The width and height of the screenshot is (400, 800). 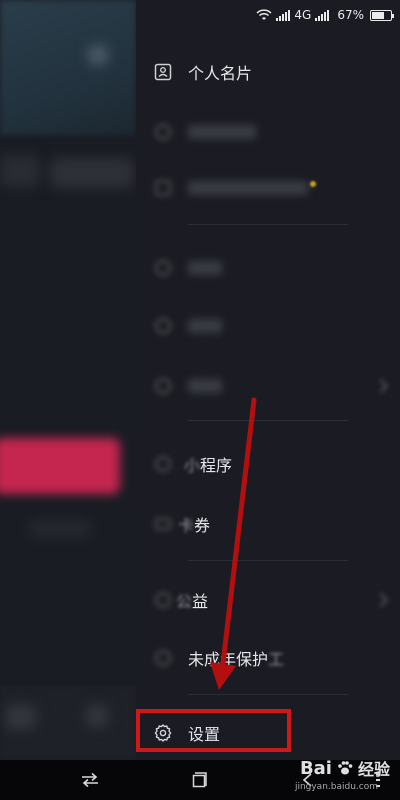 I want to click on menu-item-mini-program: 小程序, so click(x=268, y=464).